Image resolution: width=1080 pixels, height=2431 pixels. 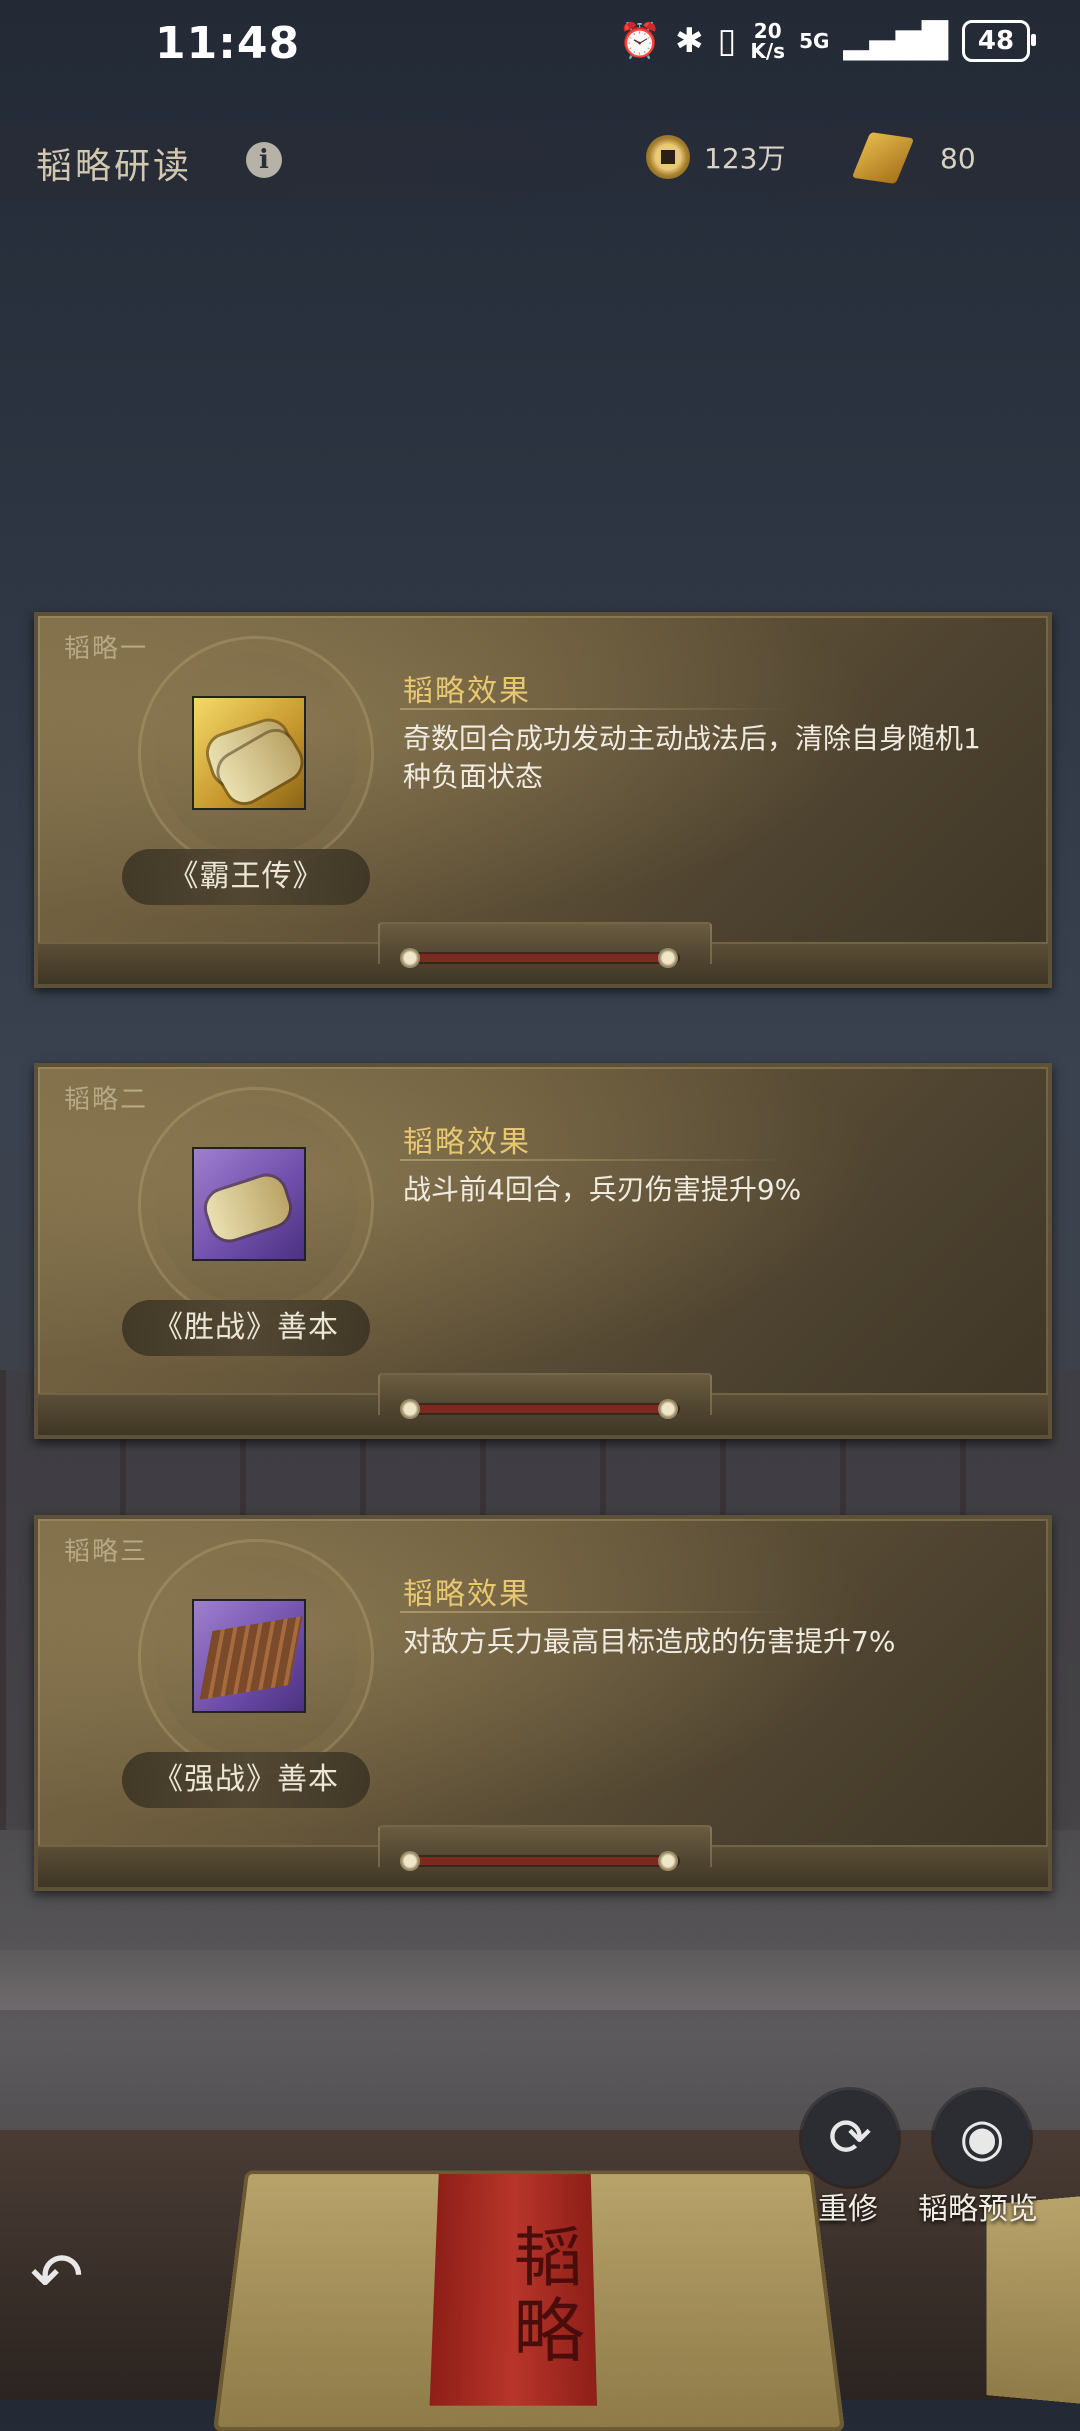 What do you see at coordinates (114, 166) in the screenshot?
I see `page-title: 韬略研读` at bounding box center [114, 166].